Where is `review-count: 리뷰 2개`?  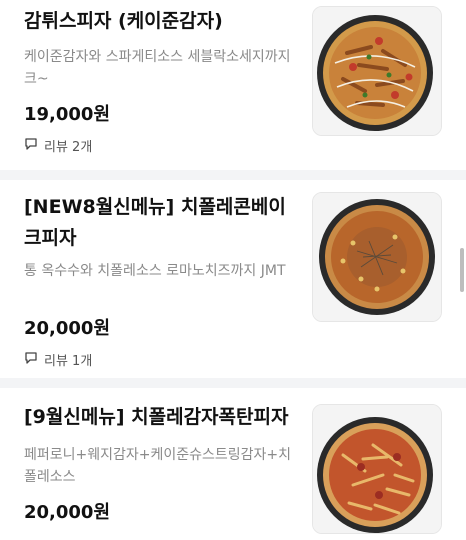
review-count: 리뷰 2개 is located at coordinates (68, 147).